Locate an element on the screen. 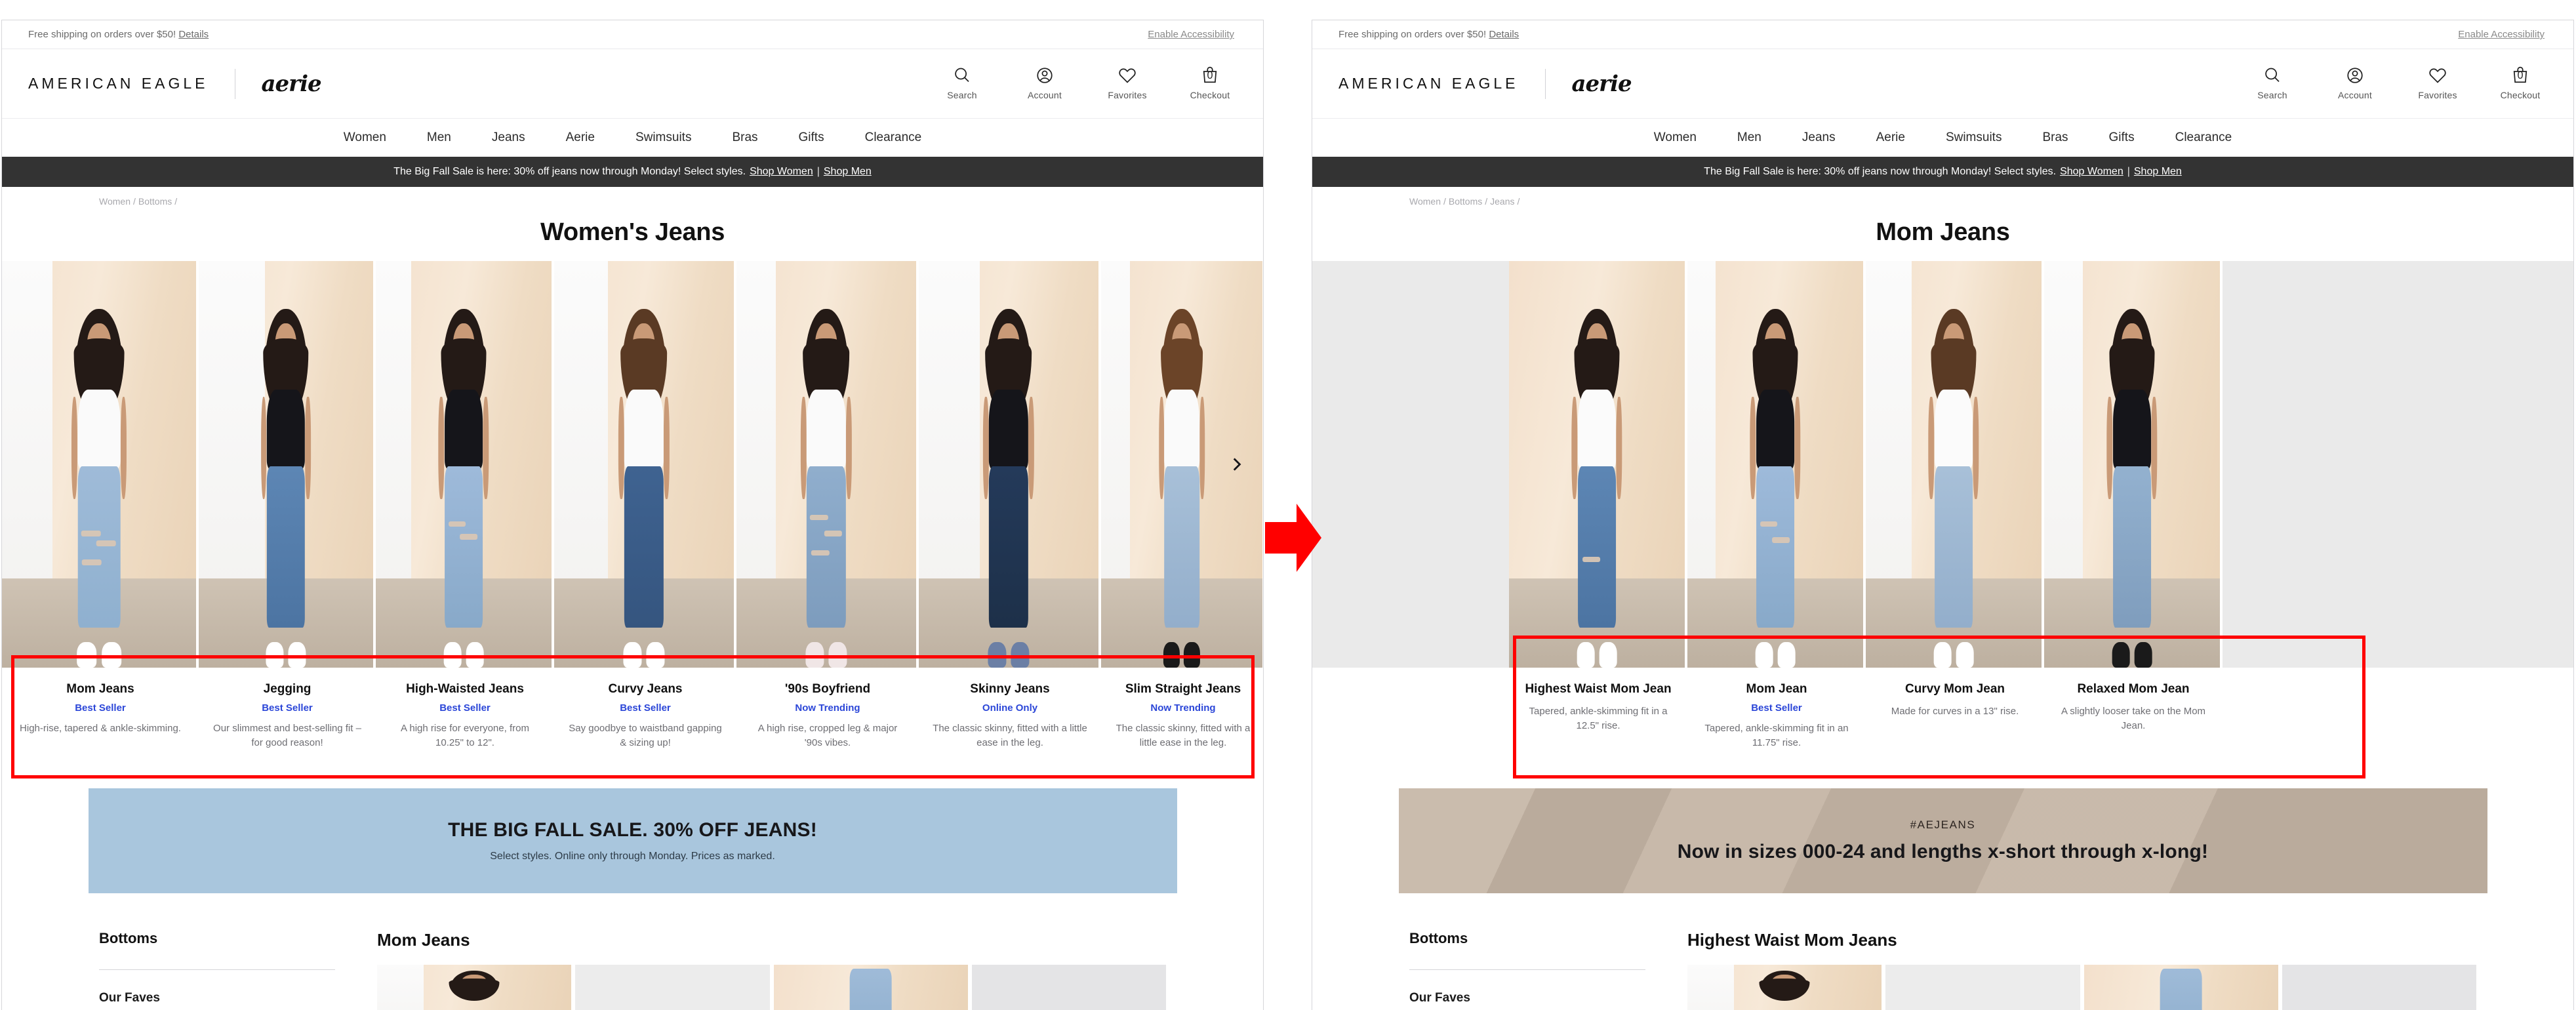  favorites-icon is located at coordinates (2437, 76).